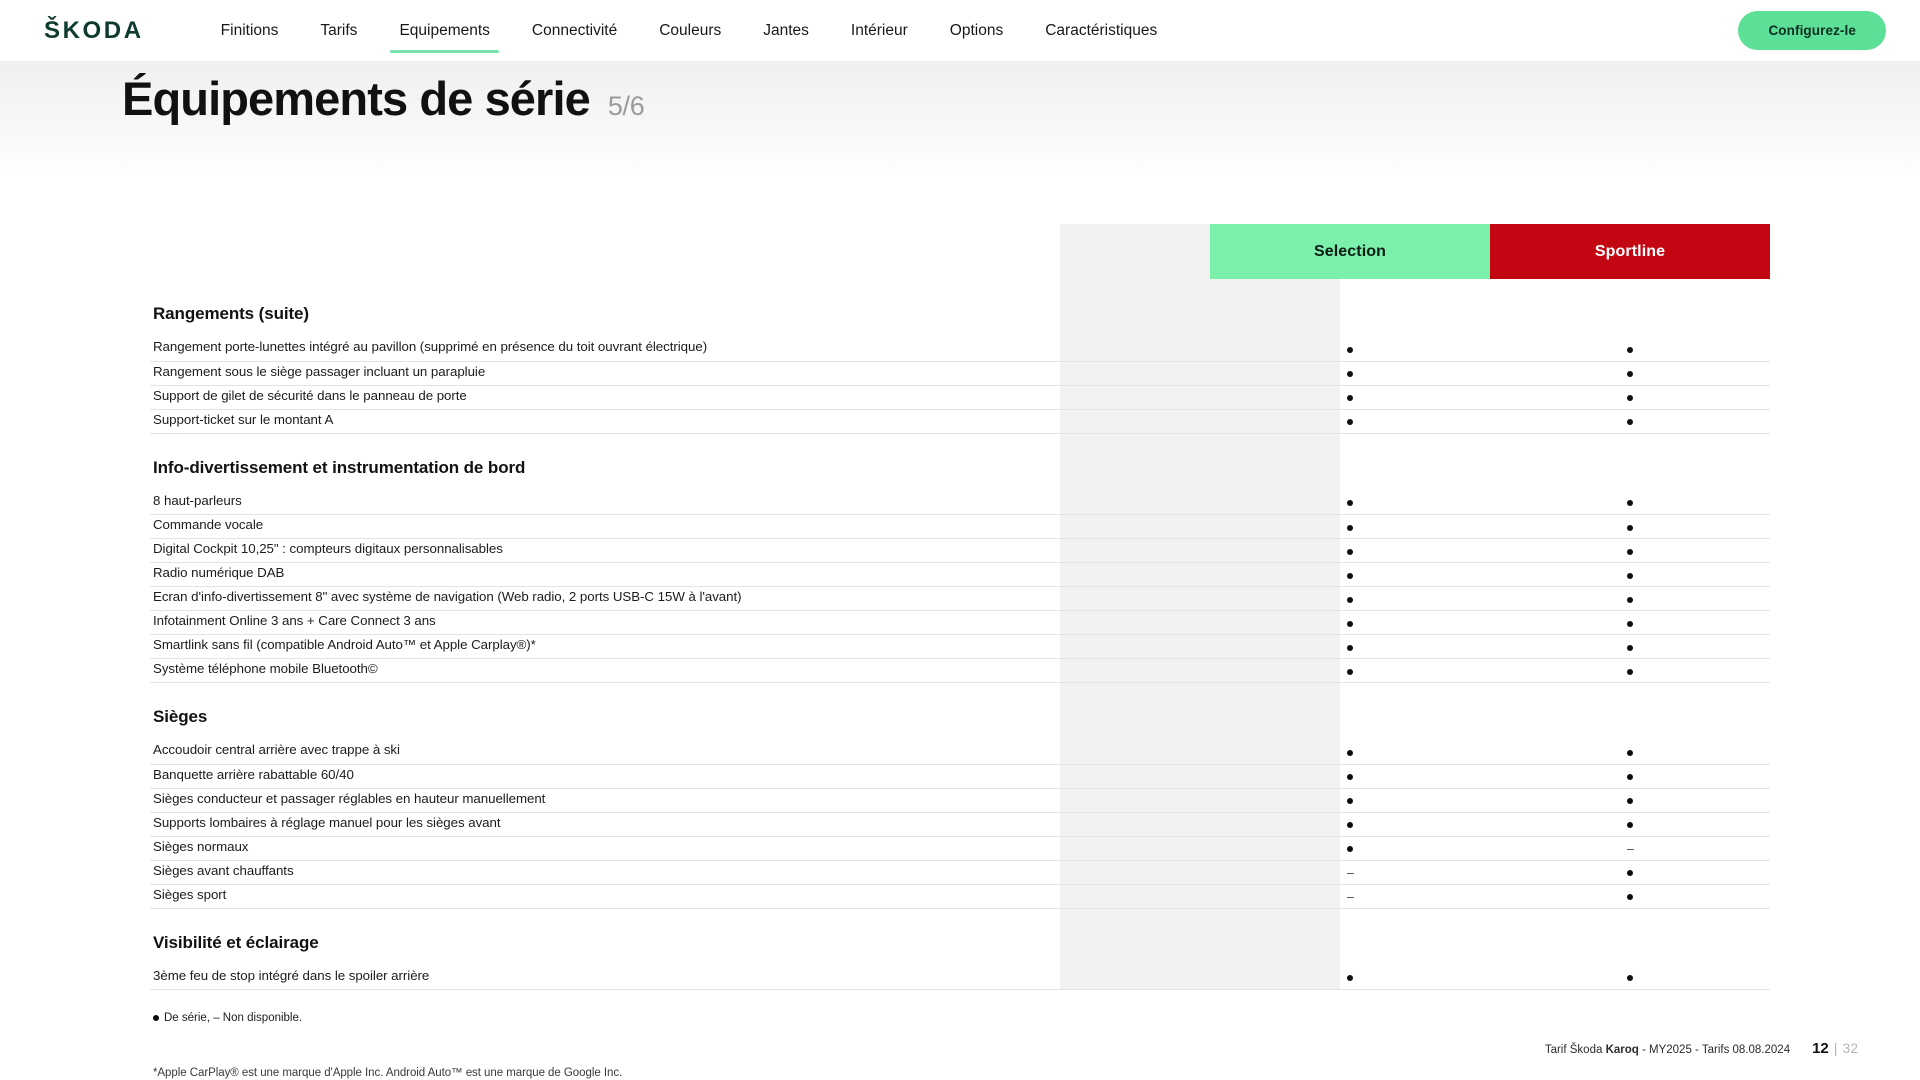 The image size is (1920, 1080). I want to click on section-title: Rangements (suite), so click(231, 313).